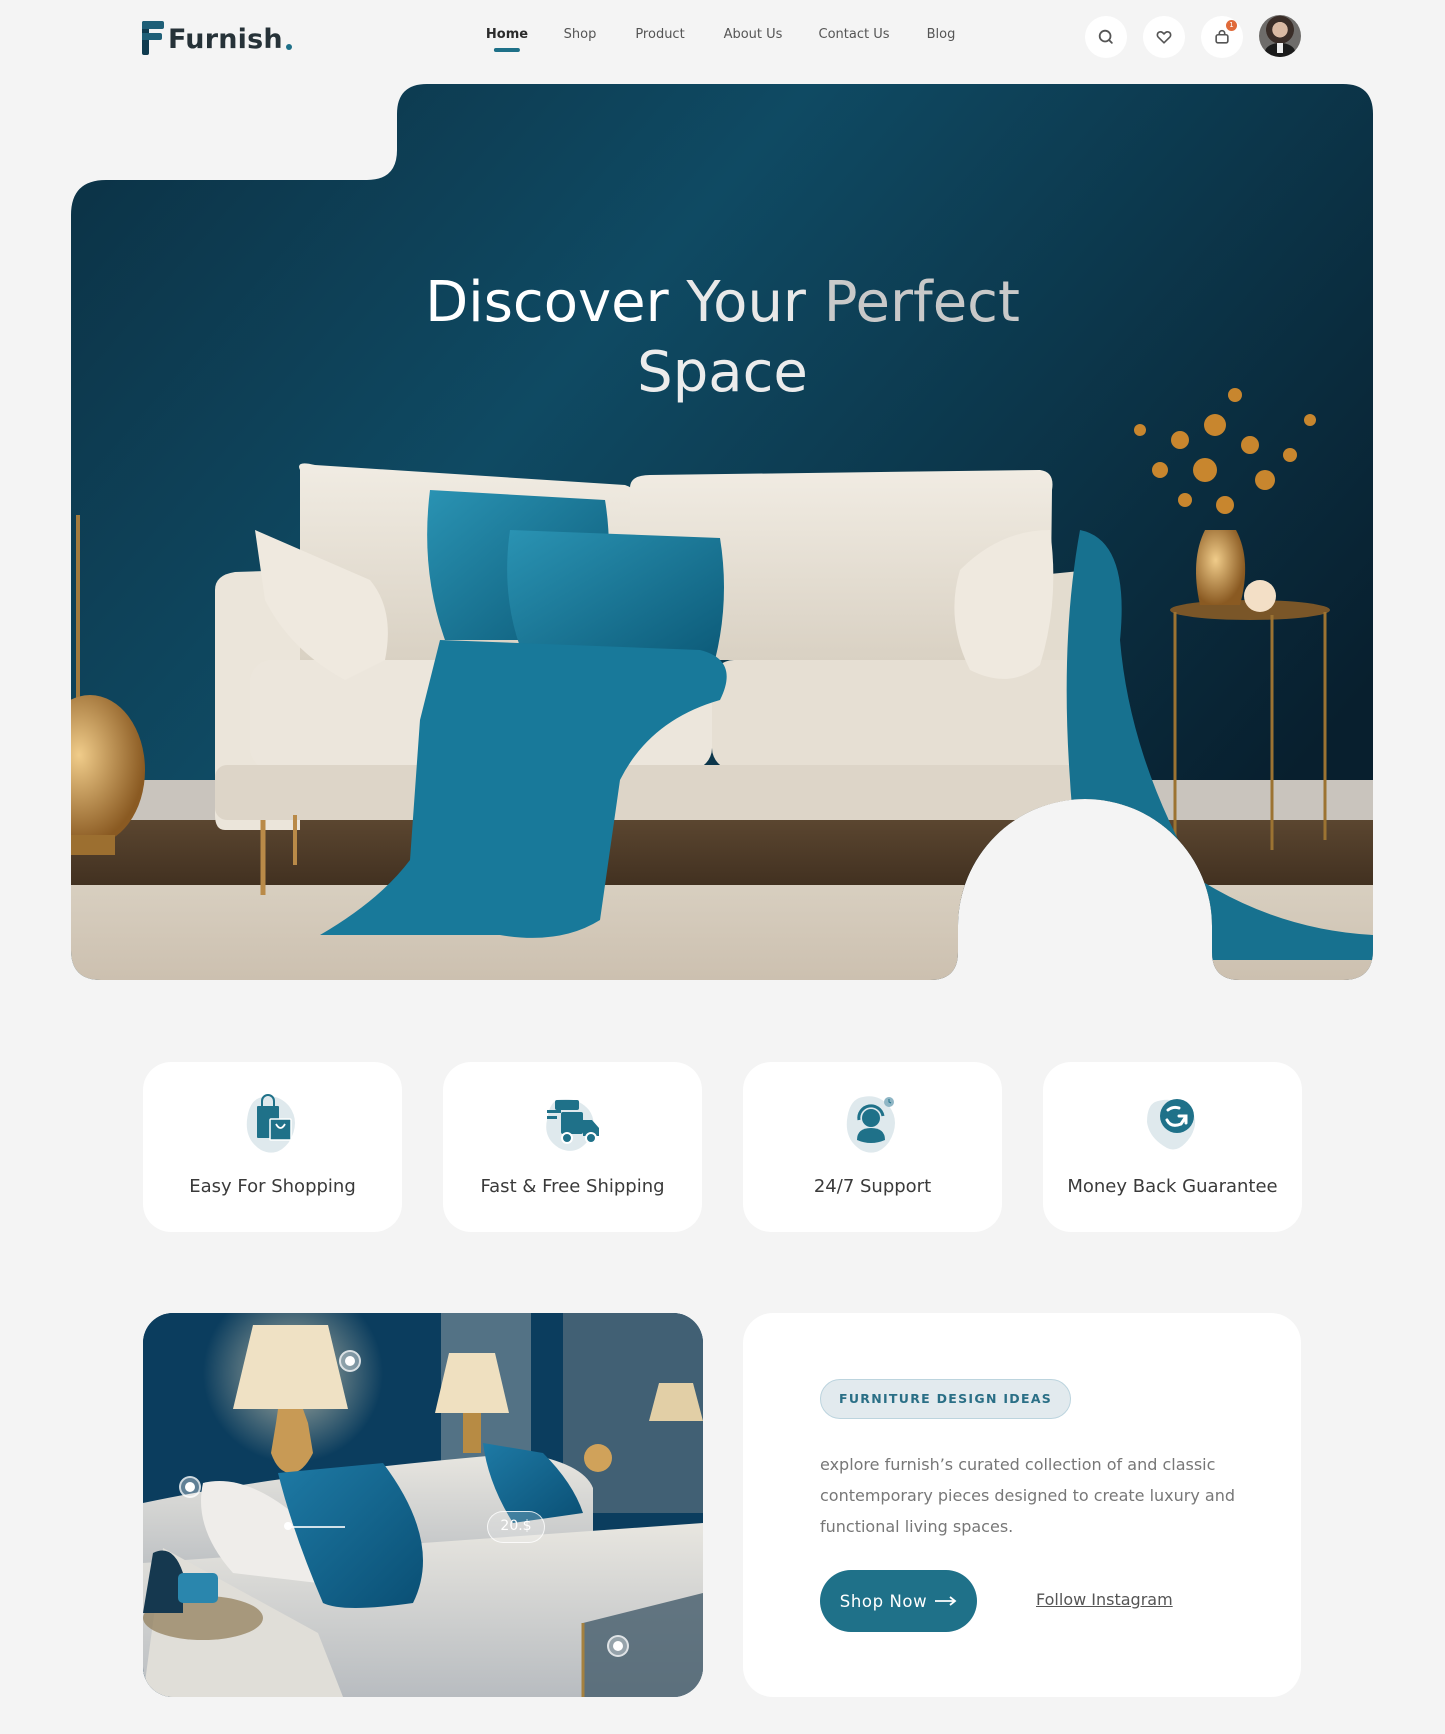 Image resolution: width=1445 pixels, height=1734 pixels. I want to click on arrow-right-icon, so click(946, 1601).